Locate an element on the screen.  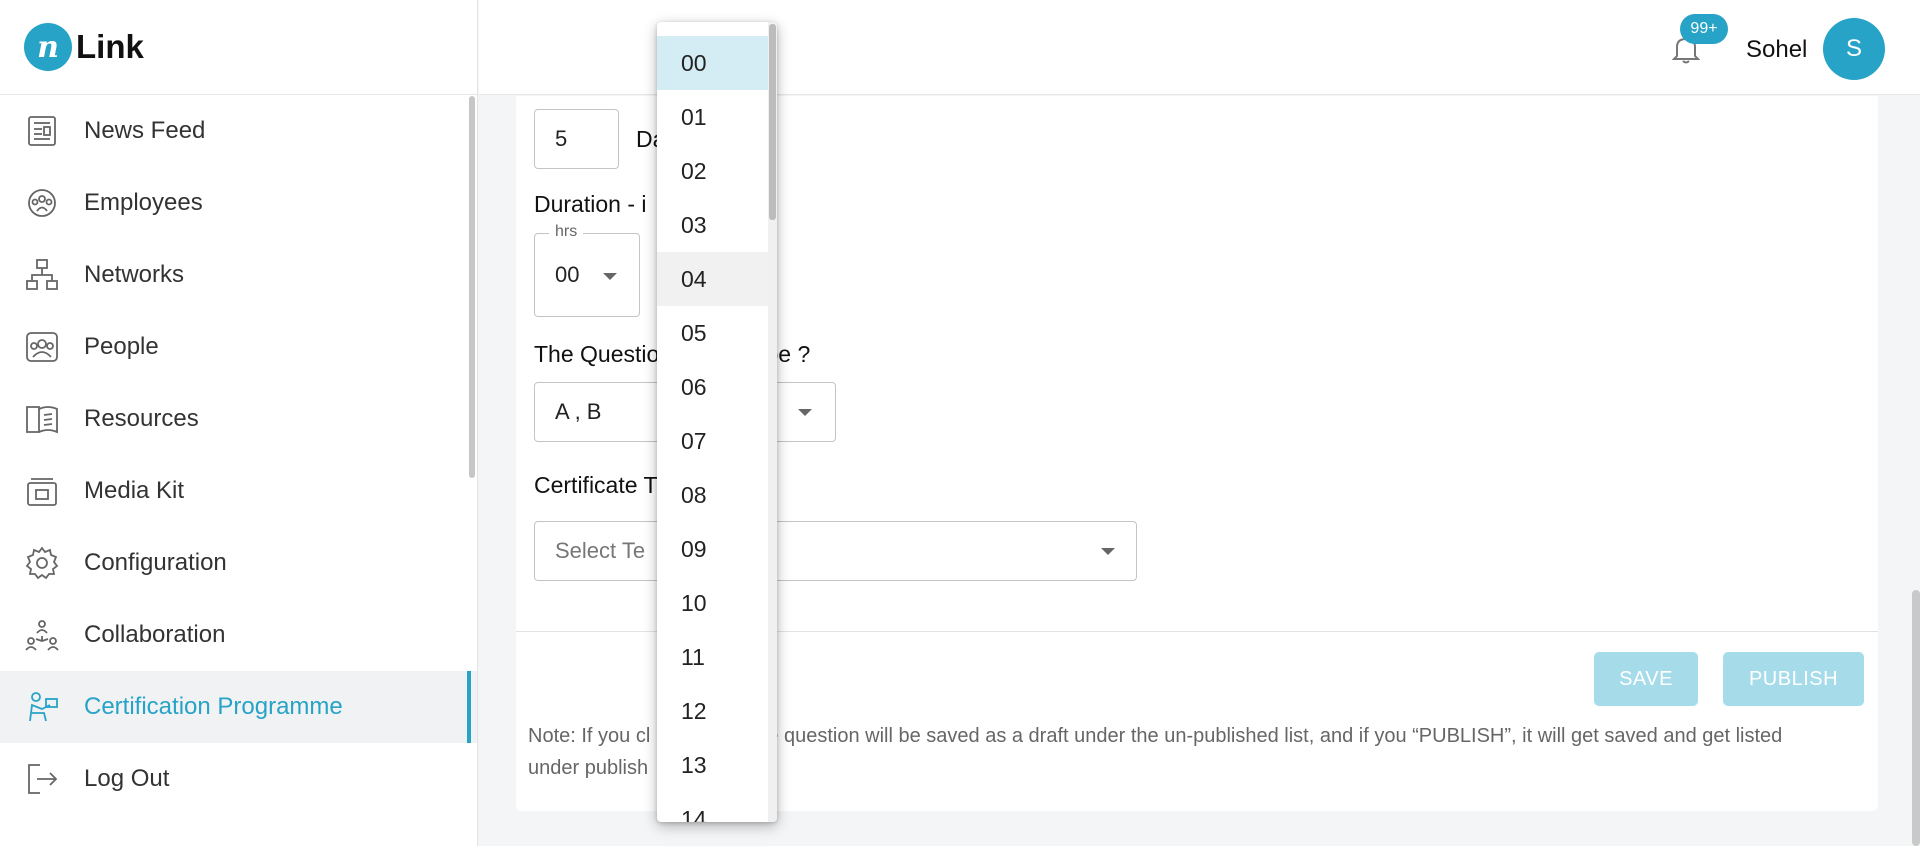
hours-value: 00 is located at coordinates (567, 274).